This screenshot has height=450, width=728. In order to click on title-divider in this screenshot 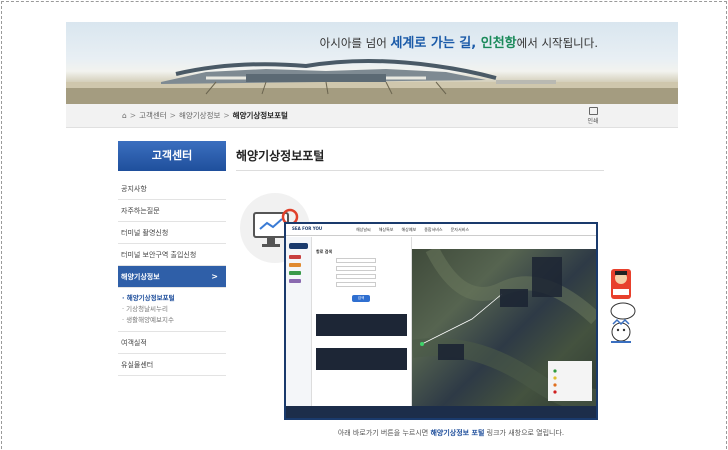, I will do `click(420, 170)`.